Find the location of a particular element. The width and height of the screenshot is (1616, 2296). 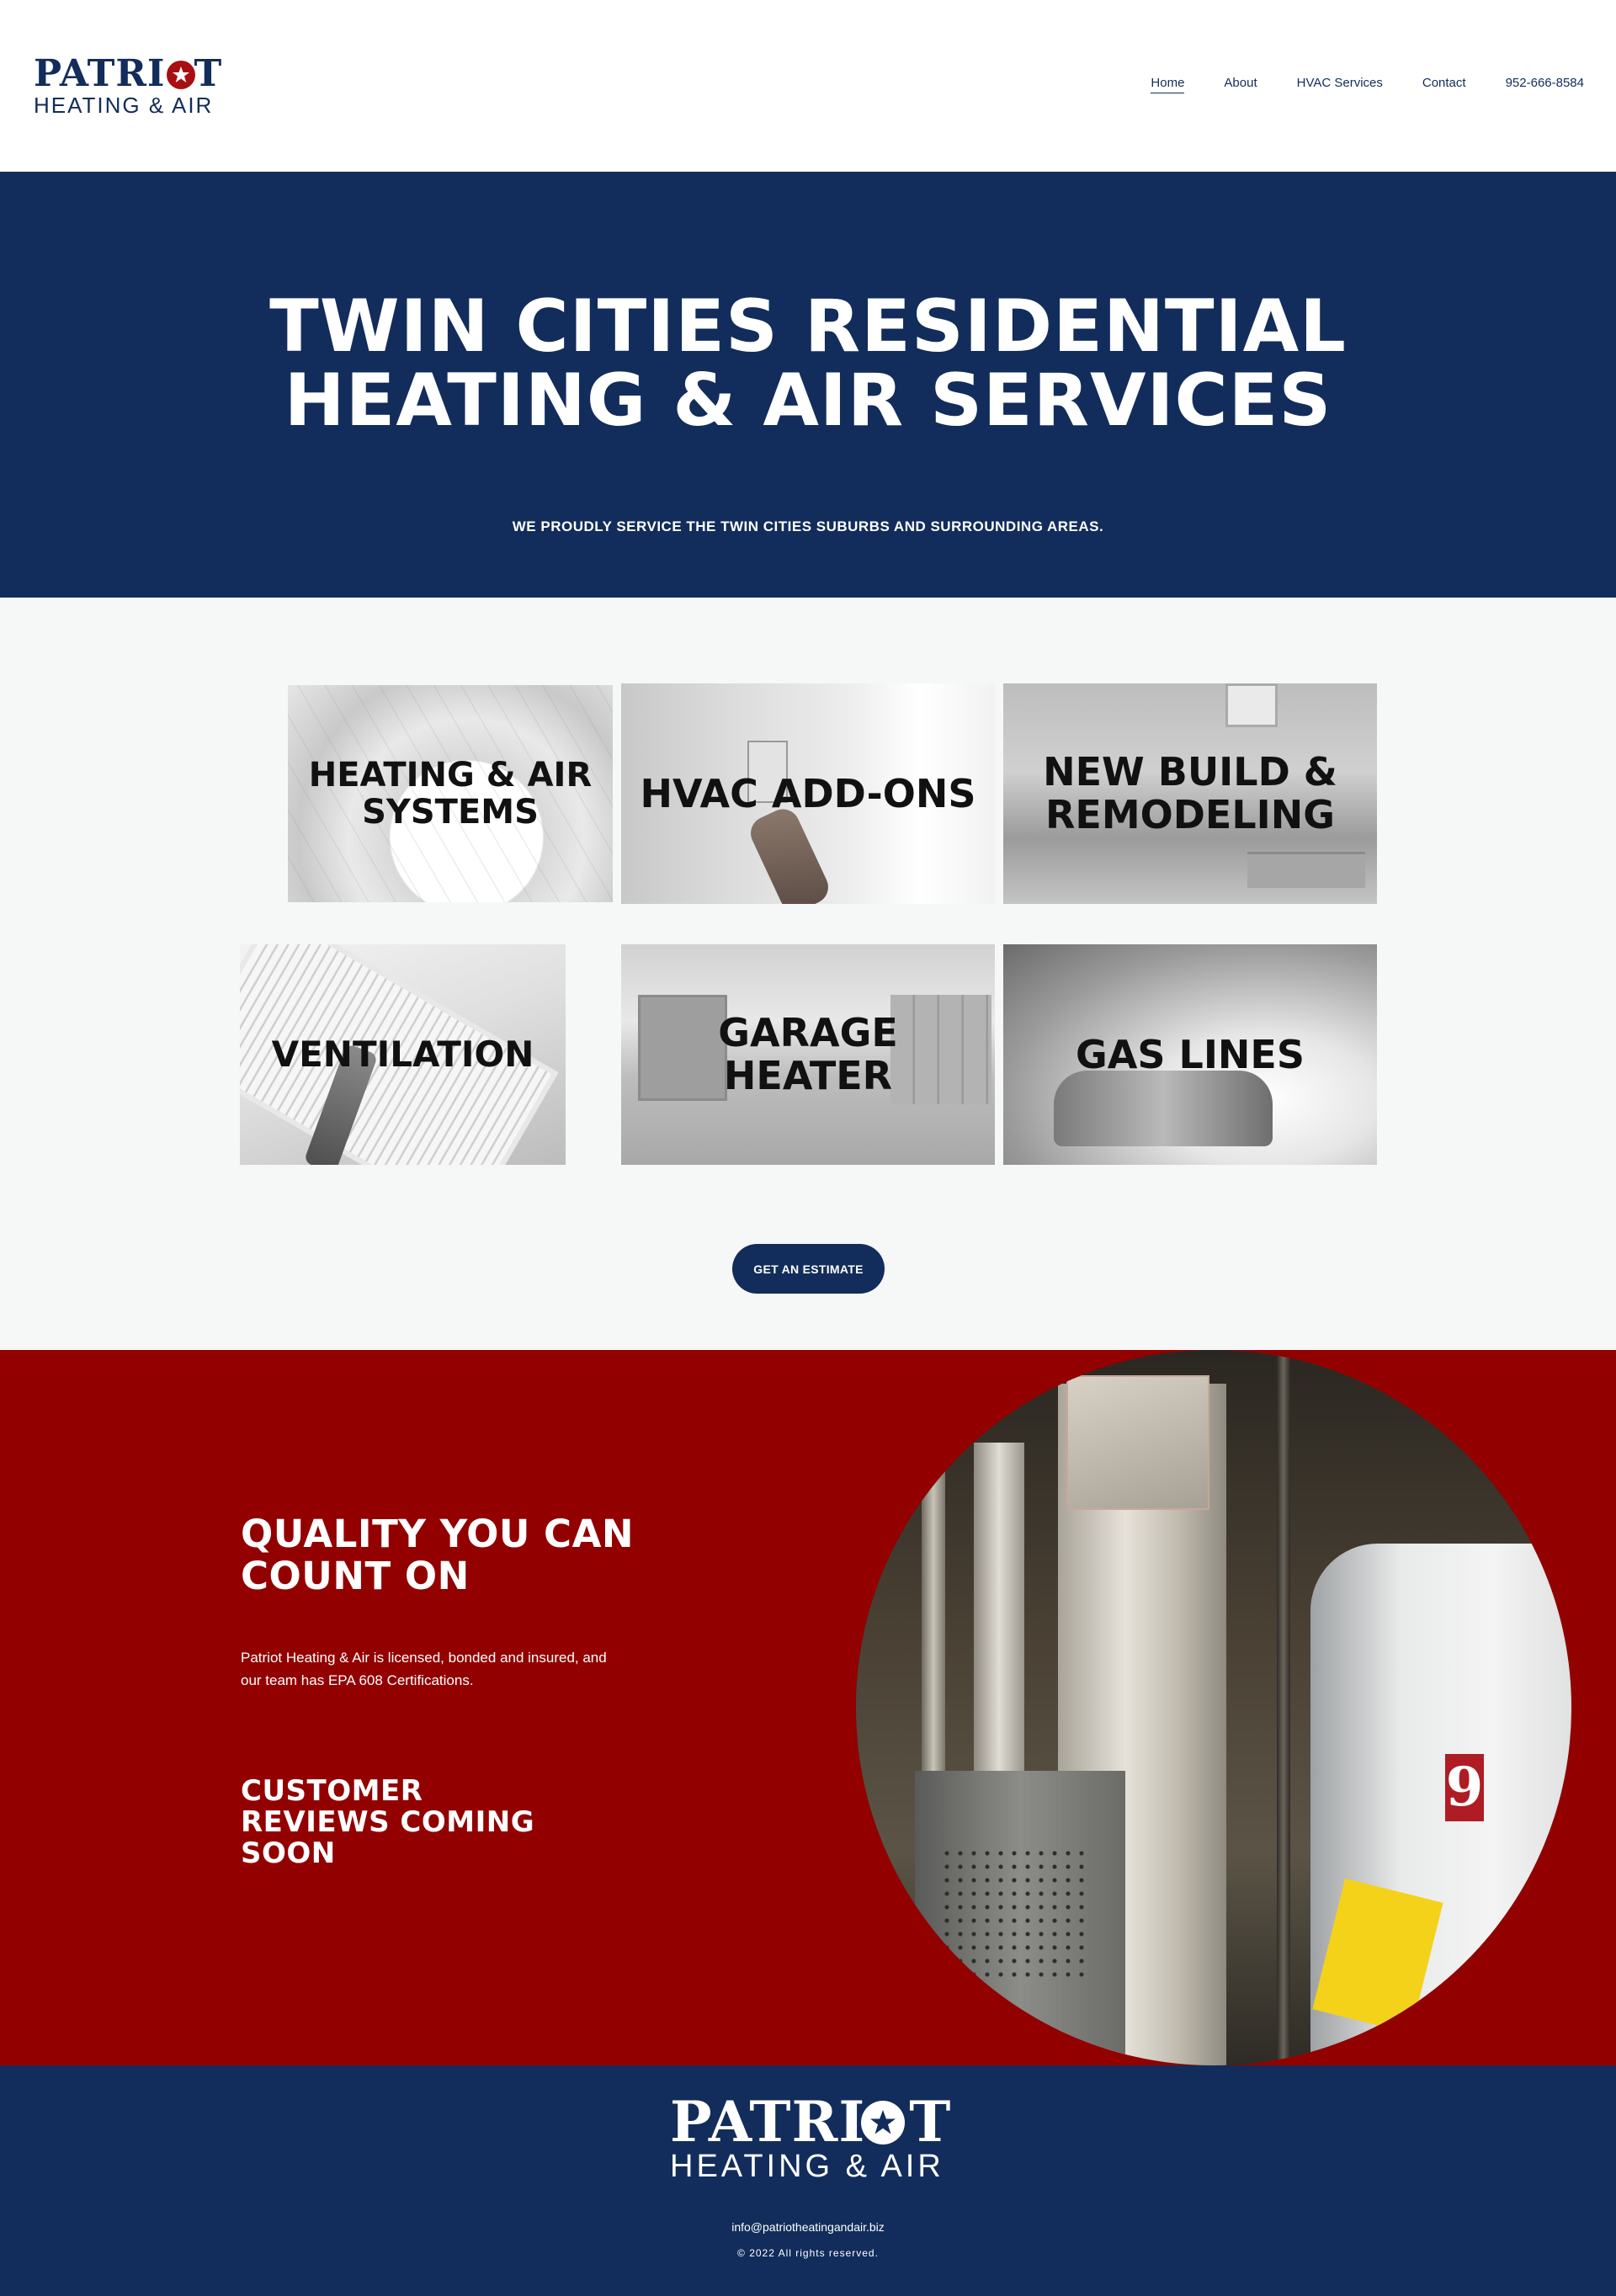

water-heater-badge: 9 is located at coordinates (1464, 1787).